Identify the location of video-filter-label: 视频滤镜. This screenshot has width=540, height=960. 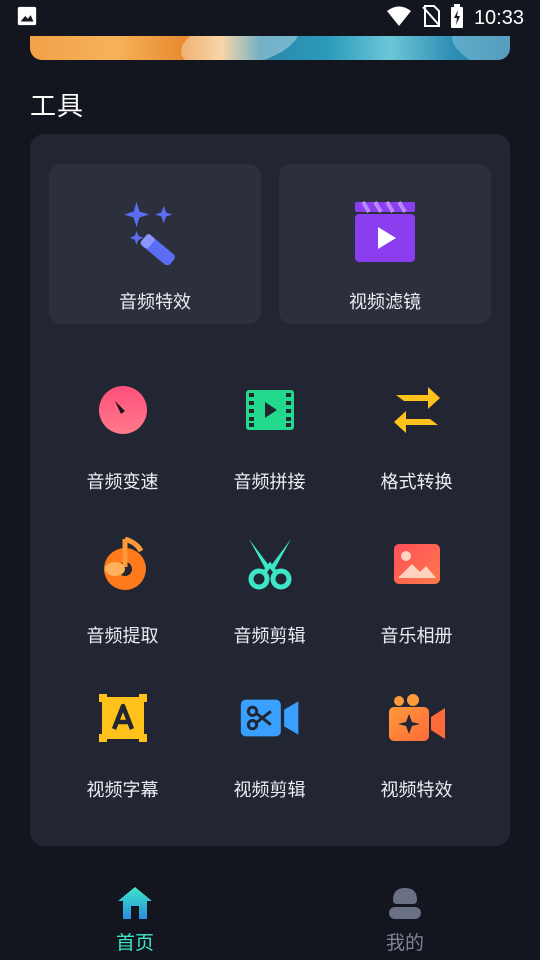
(385, 302).